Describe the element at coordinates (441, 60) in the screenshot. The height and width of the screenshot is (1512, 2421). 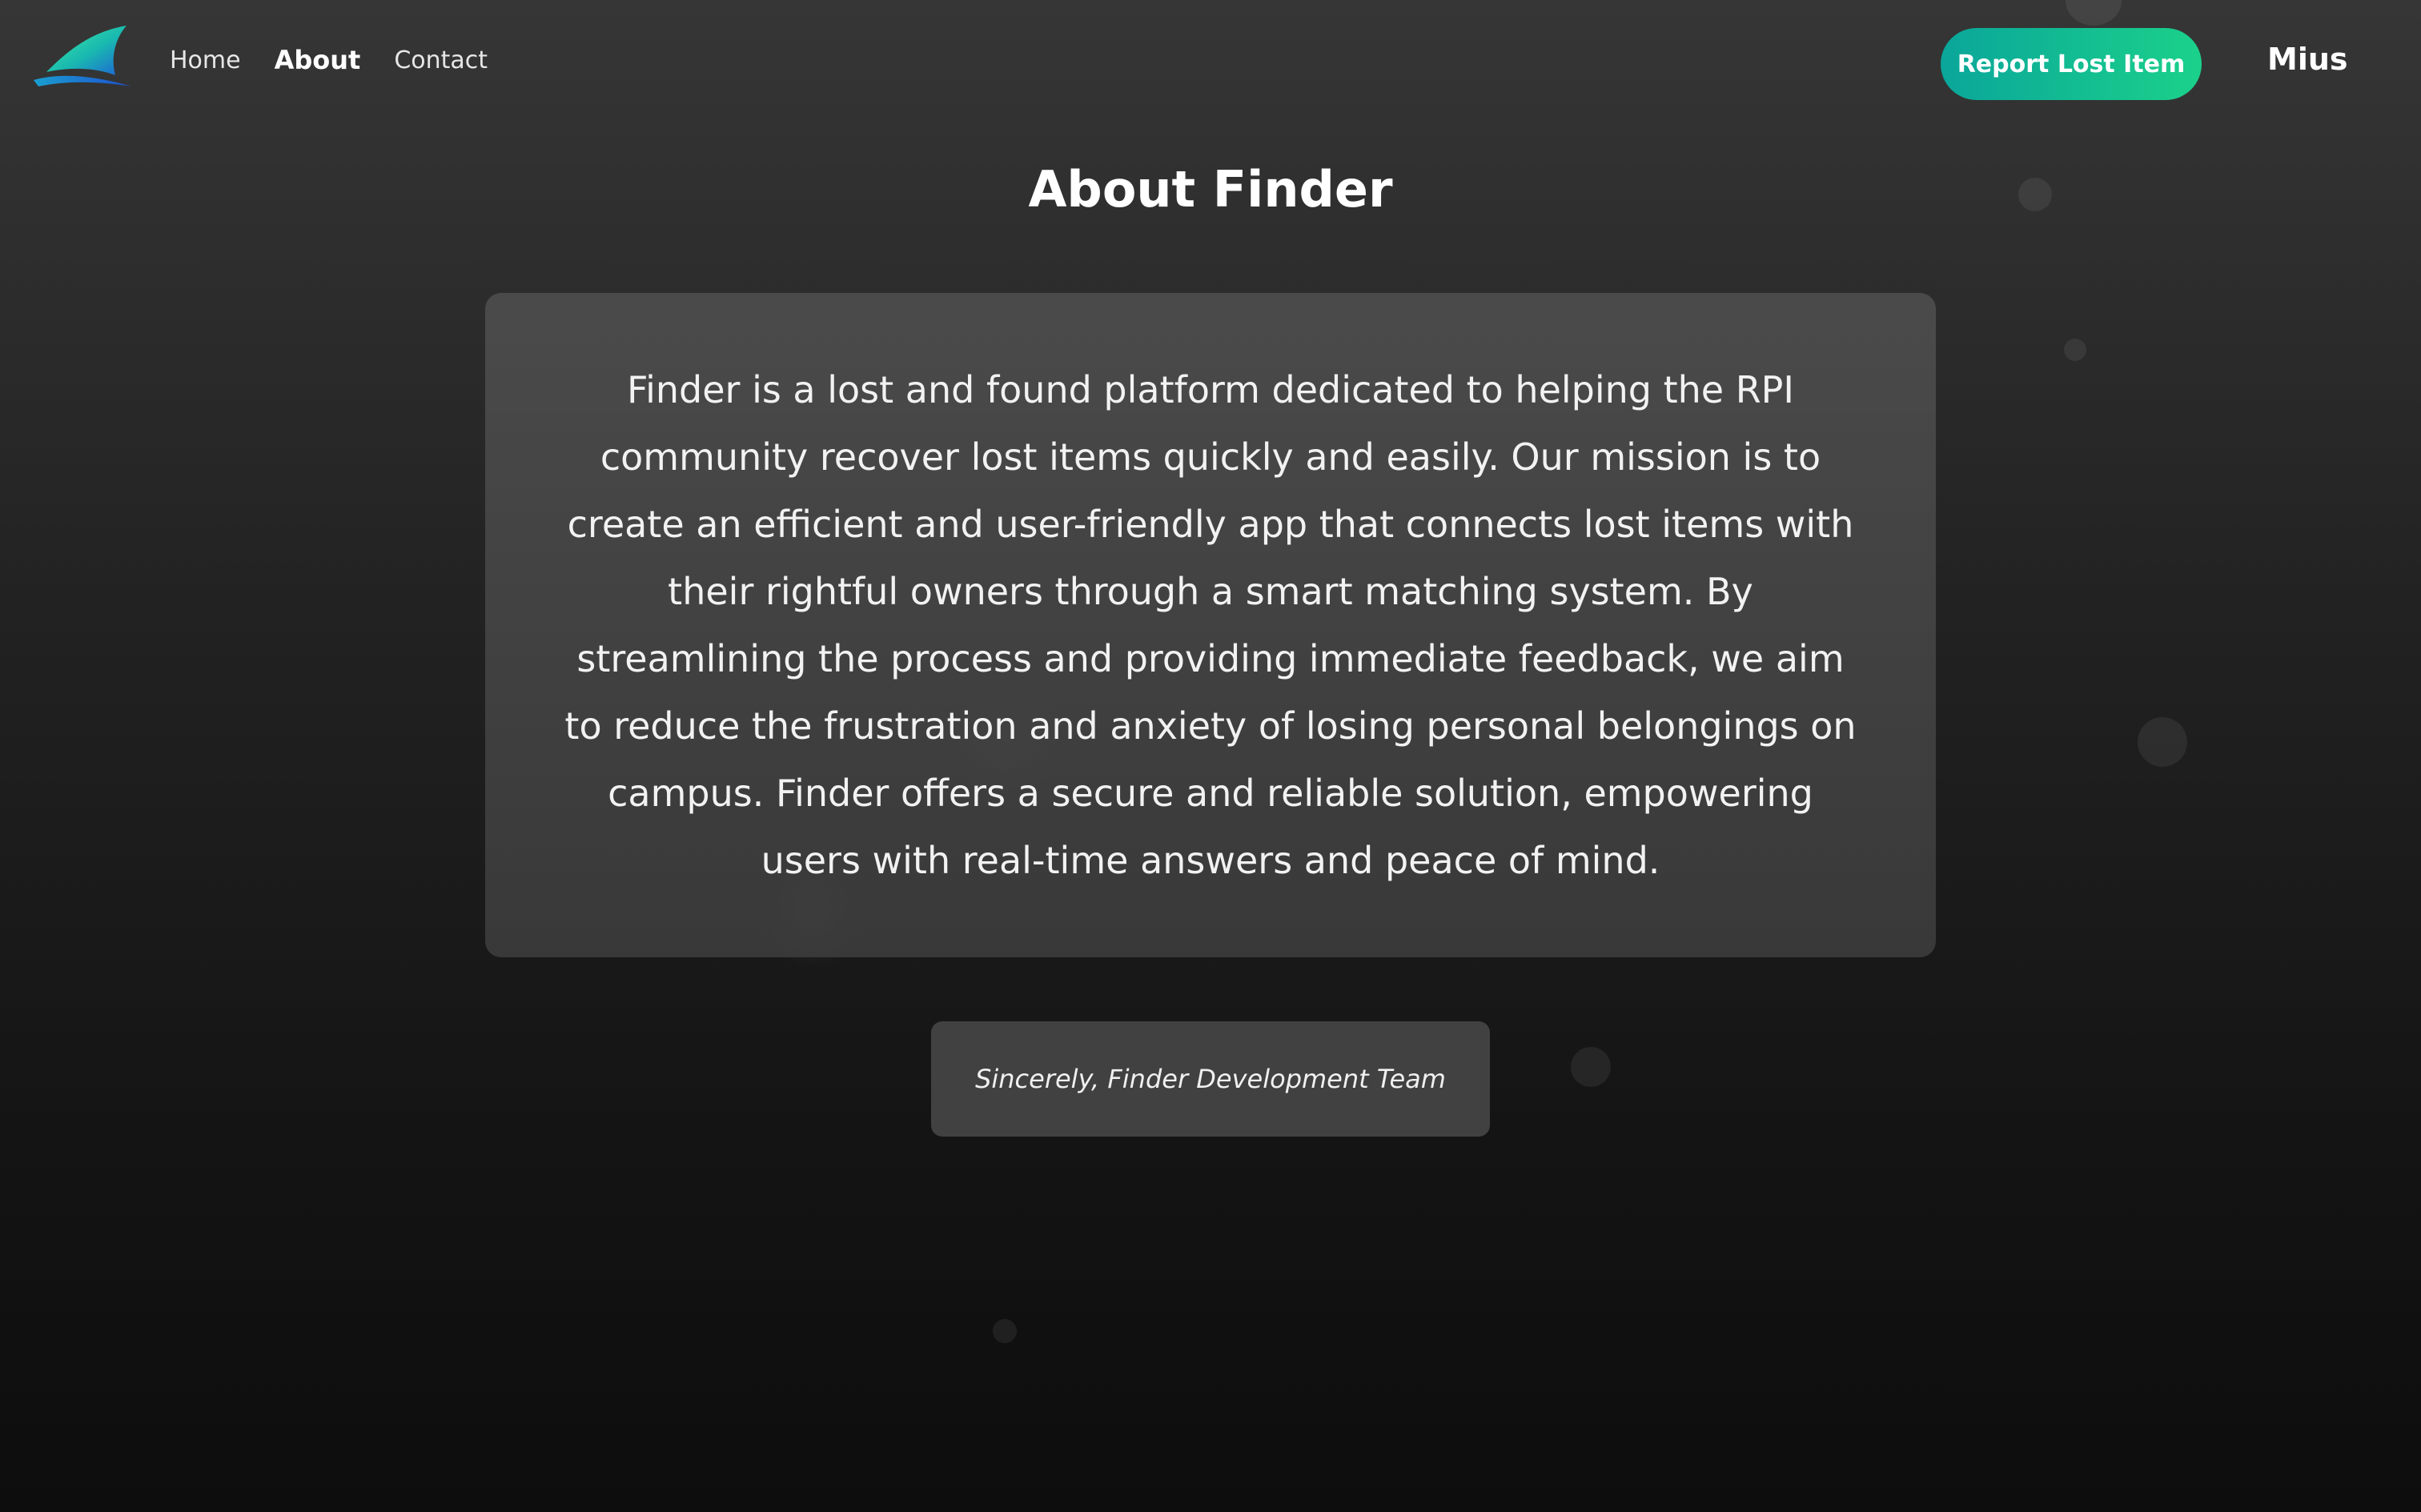
I see `nav-link-contact: Contact` at that location.